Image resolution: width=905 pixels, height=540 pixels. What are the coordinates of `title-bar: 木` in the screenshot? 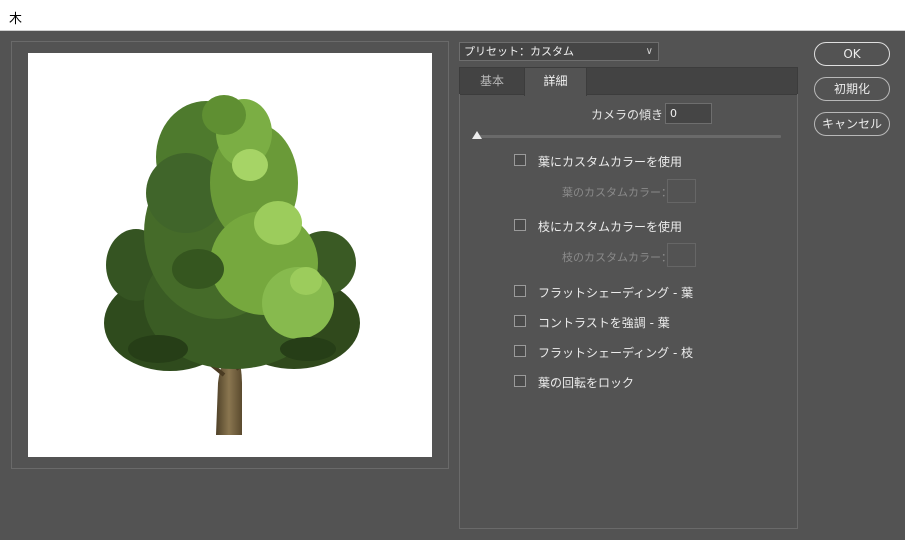 It's located at (452, 15).